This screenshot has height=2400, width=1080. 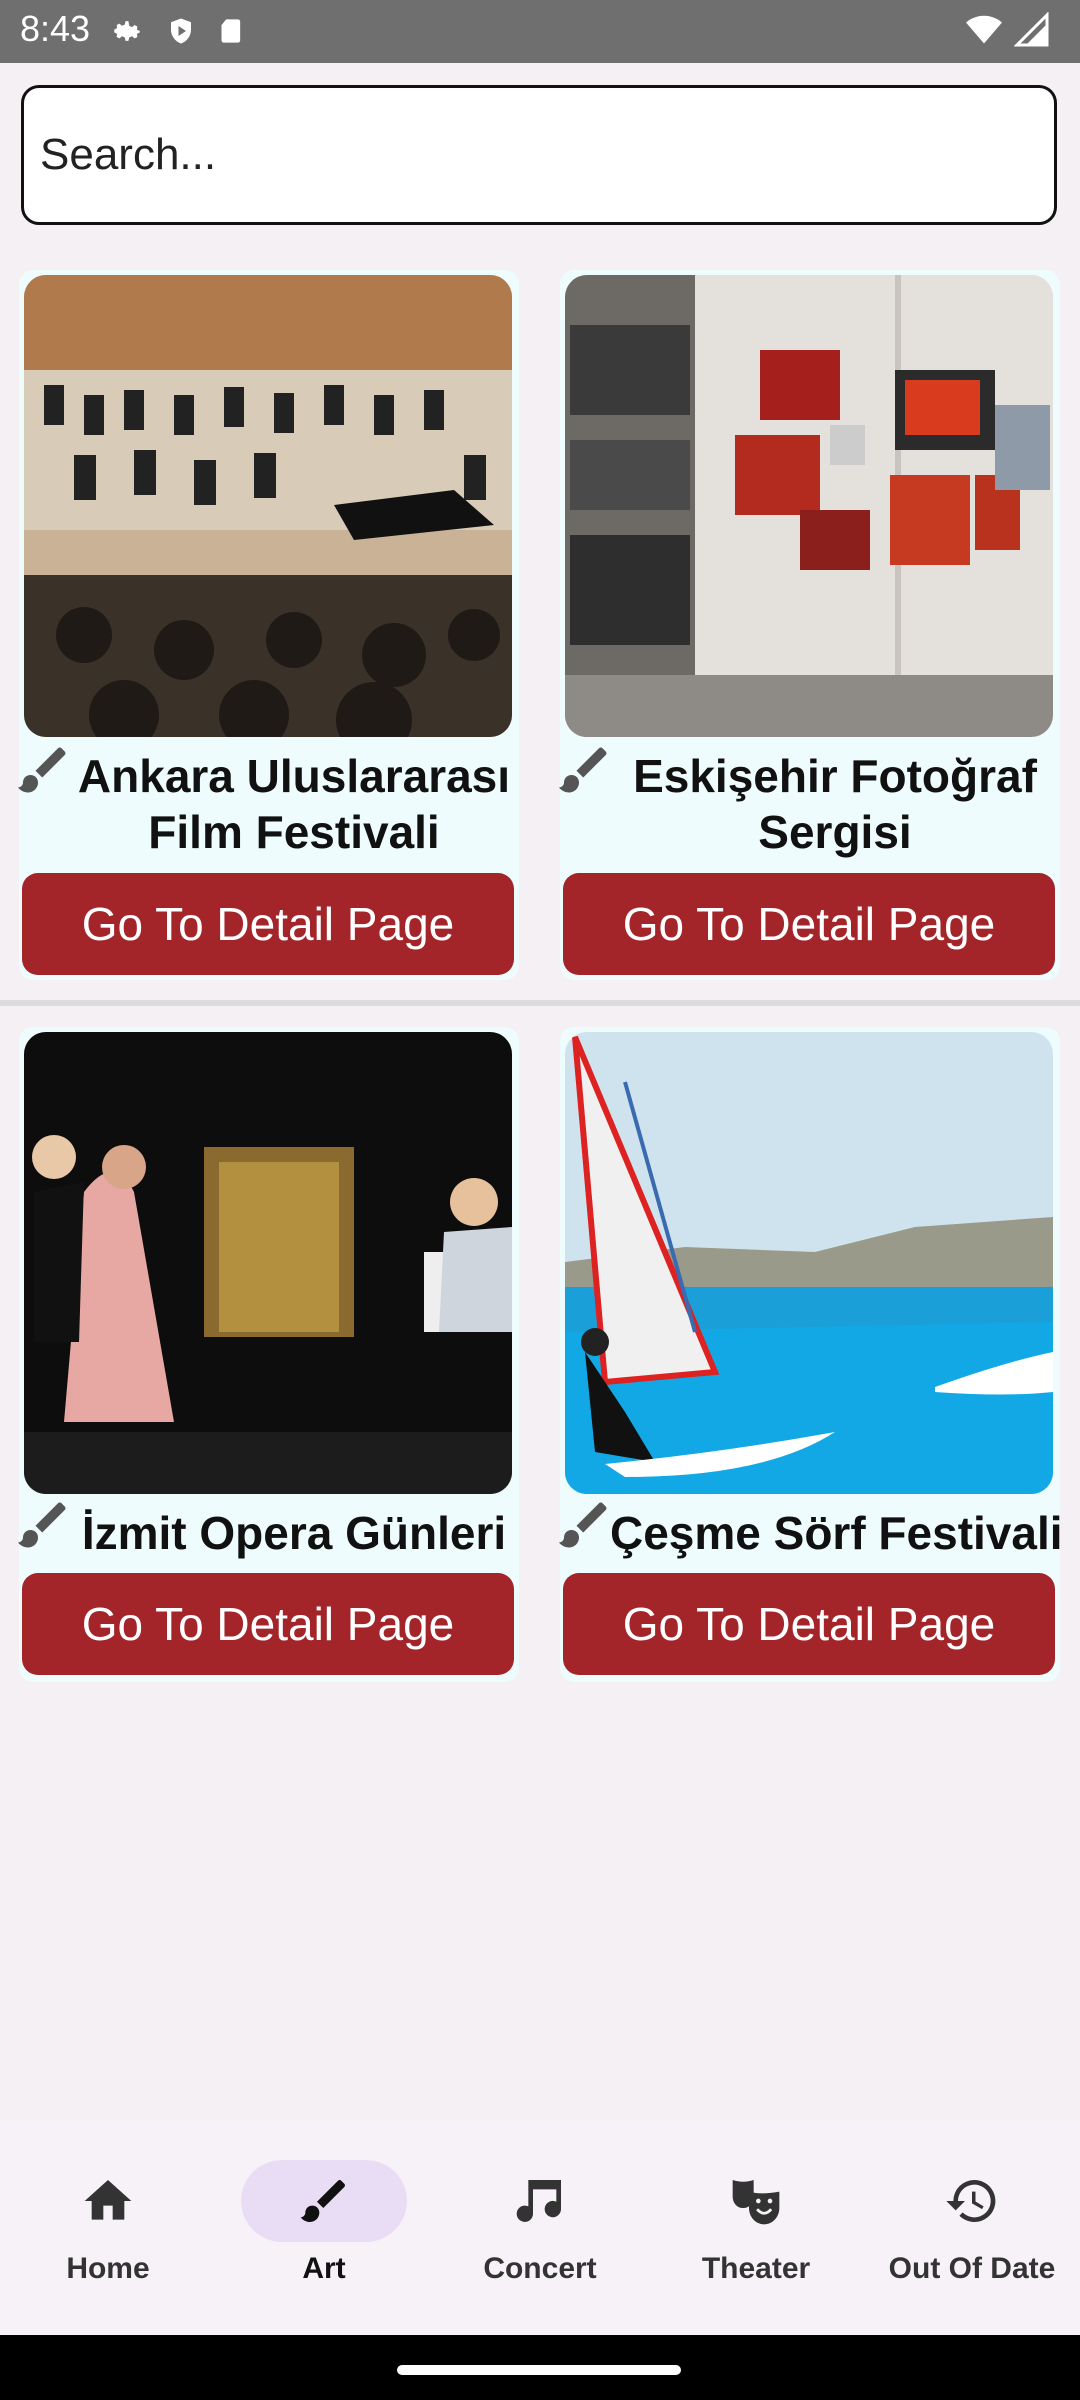 What do you see at coordinates (268, 1263) in the screenshot?
I see `event-image-opera` at bounding box center [268, 1263].